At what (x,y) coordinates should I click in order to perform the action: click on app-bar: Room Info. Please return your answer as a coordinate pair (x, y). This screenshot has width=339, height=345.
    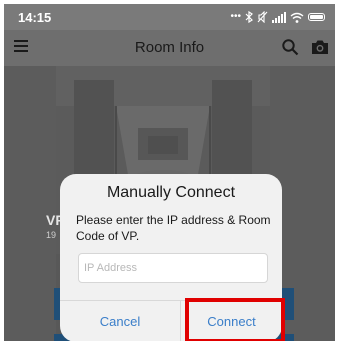
    Looking at the image, I should click on (169, 48).